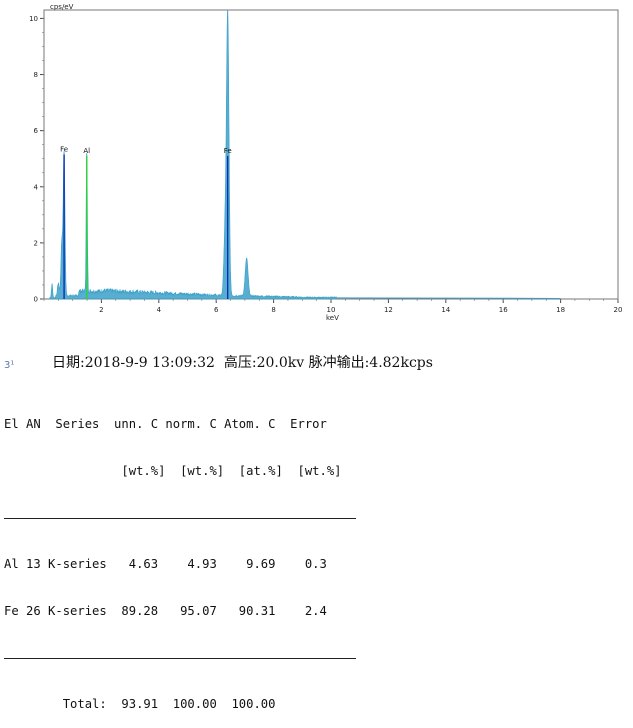 The width and height of the screenshot is (633, 728). I want to click on y-tick-label: 0, so click(36, 300).